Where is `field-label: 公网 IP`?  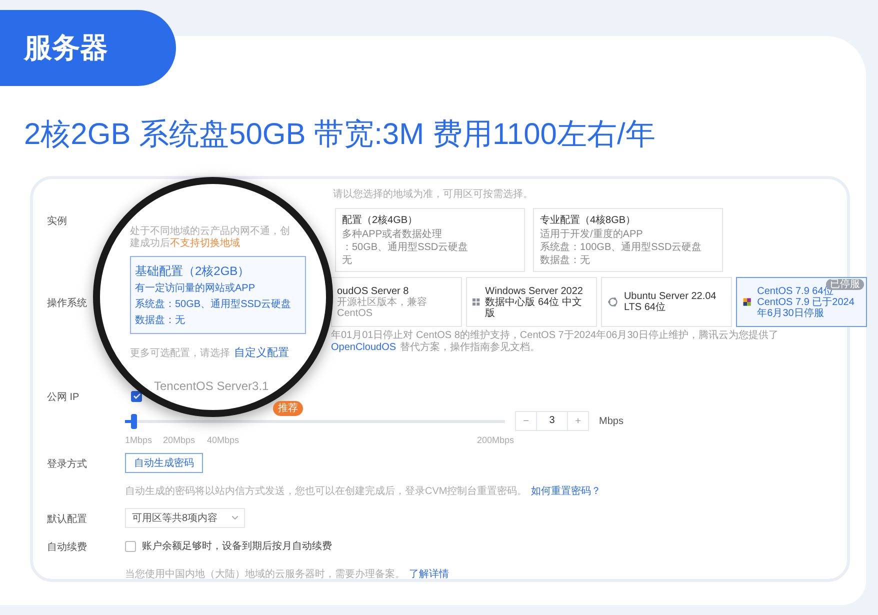
field-label: 公网 IP is located at coordinates (63, 397).